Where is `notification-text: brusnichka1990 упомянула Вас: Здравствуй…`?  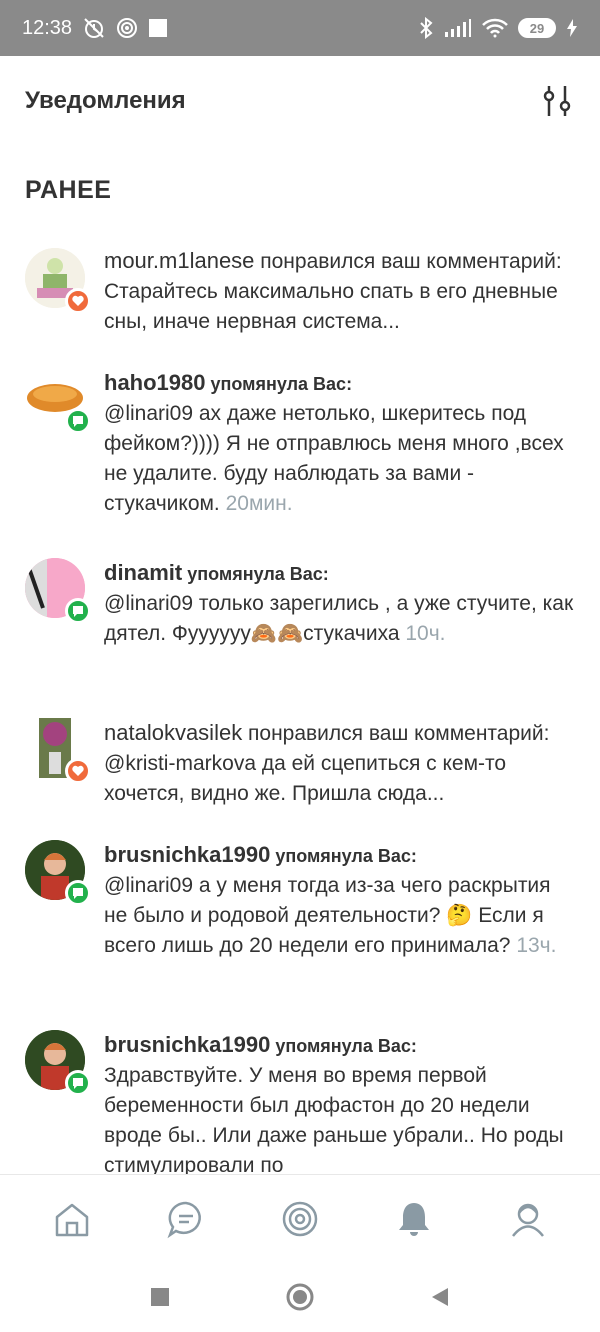
notification-text: brusnichka1990 упомянула Вас: Здравствуй… is located at coordinates (339, 1102).